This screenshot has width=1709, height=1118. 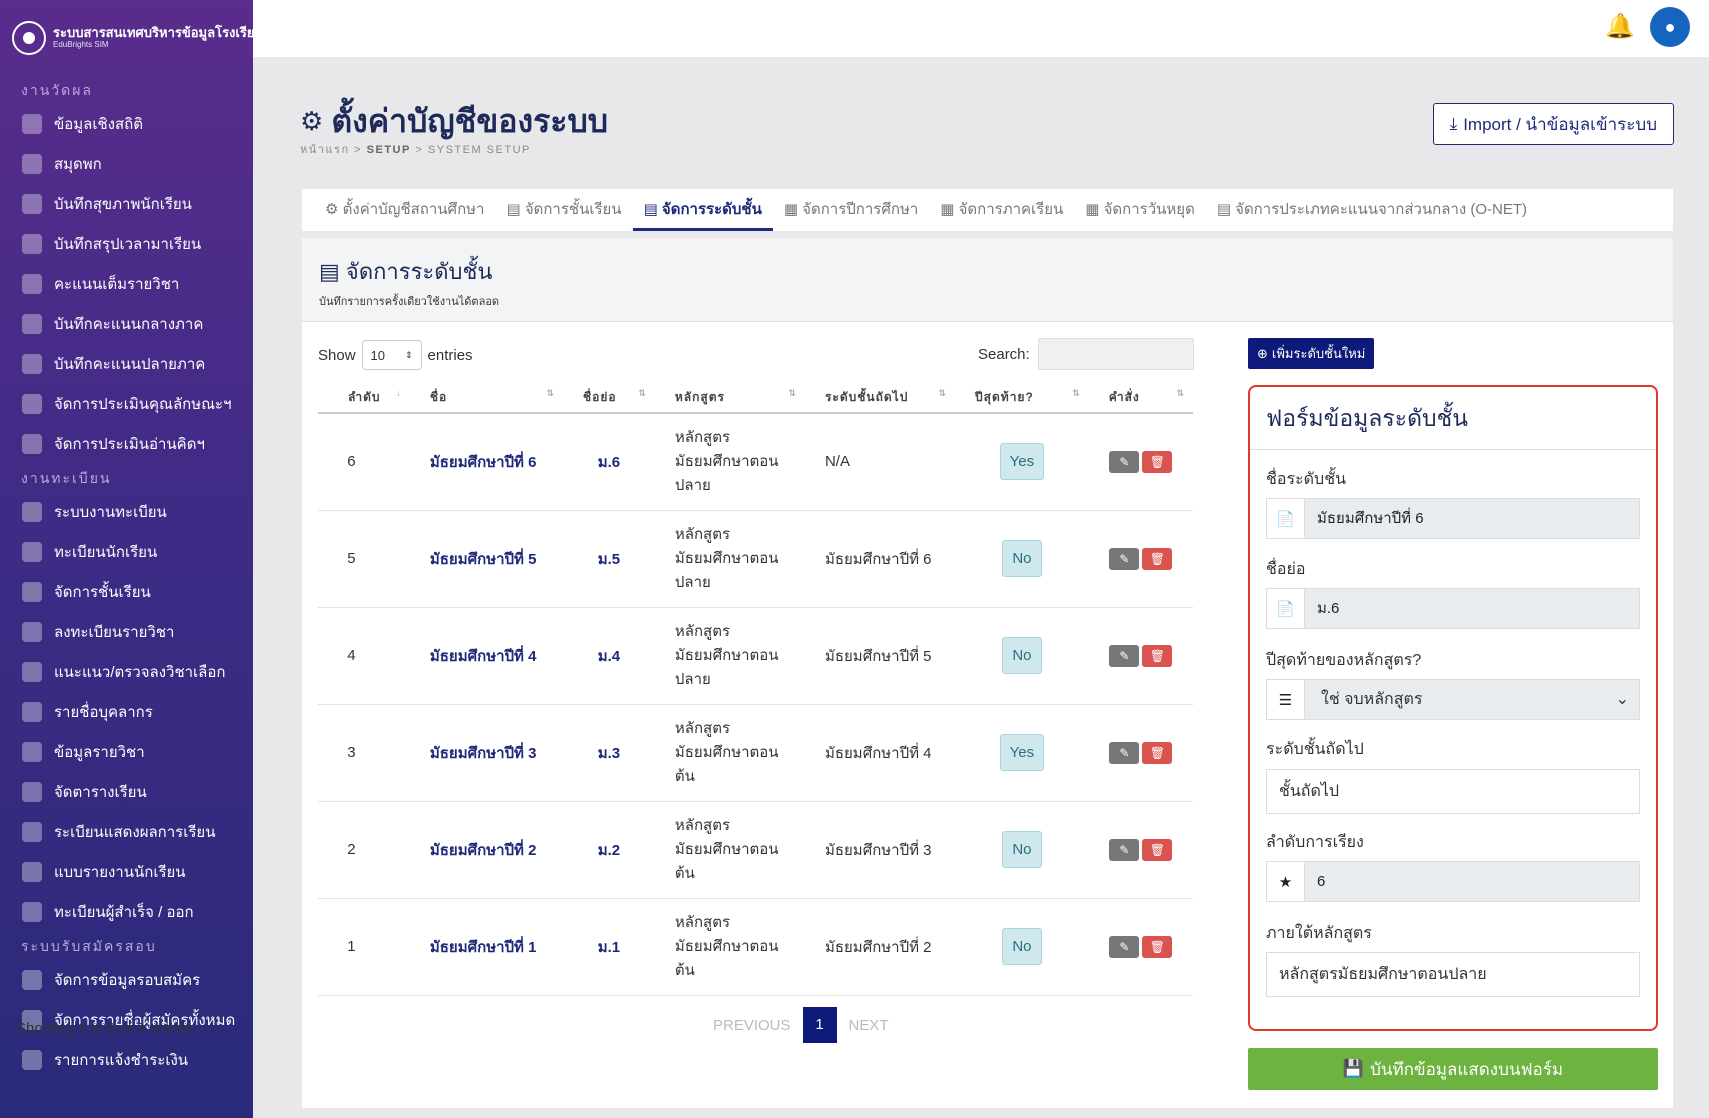 I want to click on col-name: ชื่อ ⇅, so click(x=486, y=398).